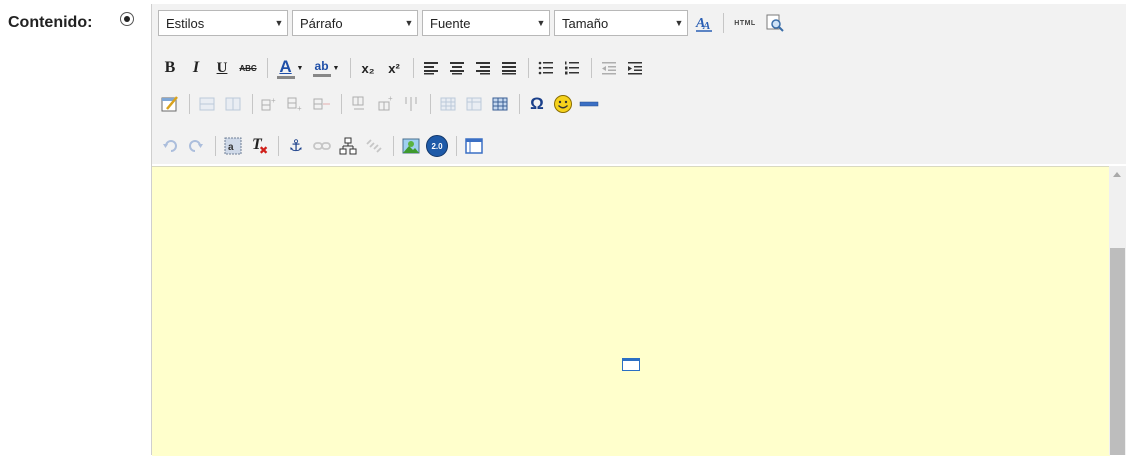 The image size is (1126, 456). I want to click on smiley-icon, so click(563, 104).